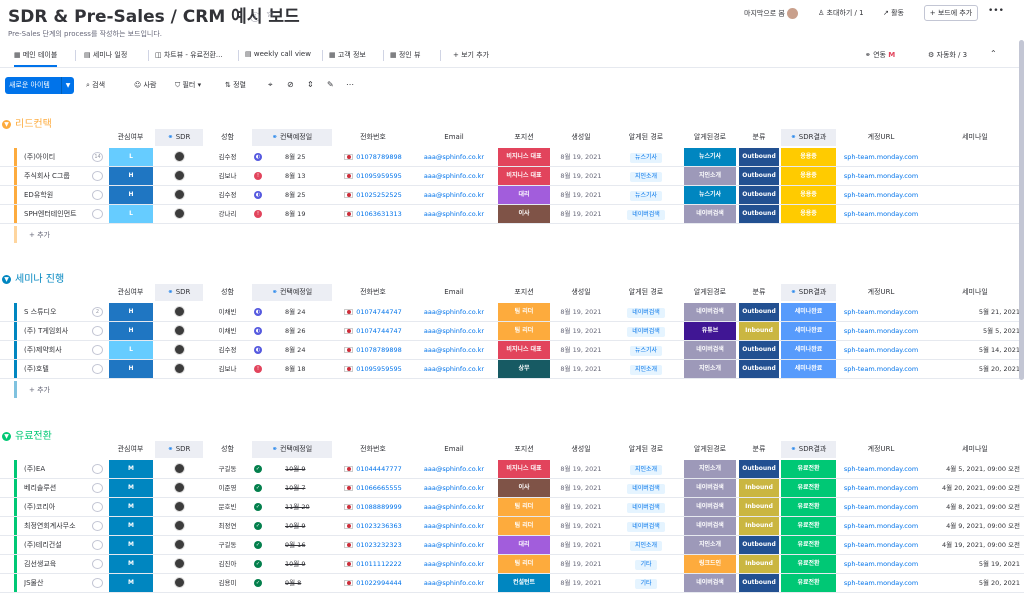 This screenshot has height=593, width=1024. I want to click on sdr-result-status: 응용중, so click(808, 214).